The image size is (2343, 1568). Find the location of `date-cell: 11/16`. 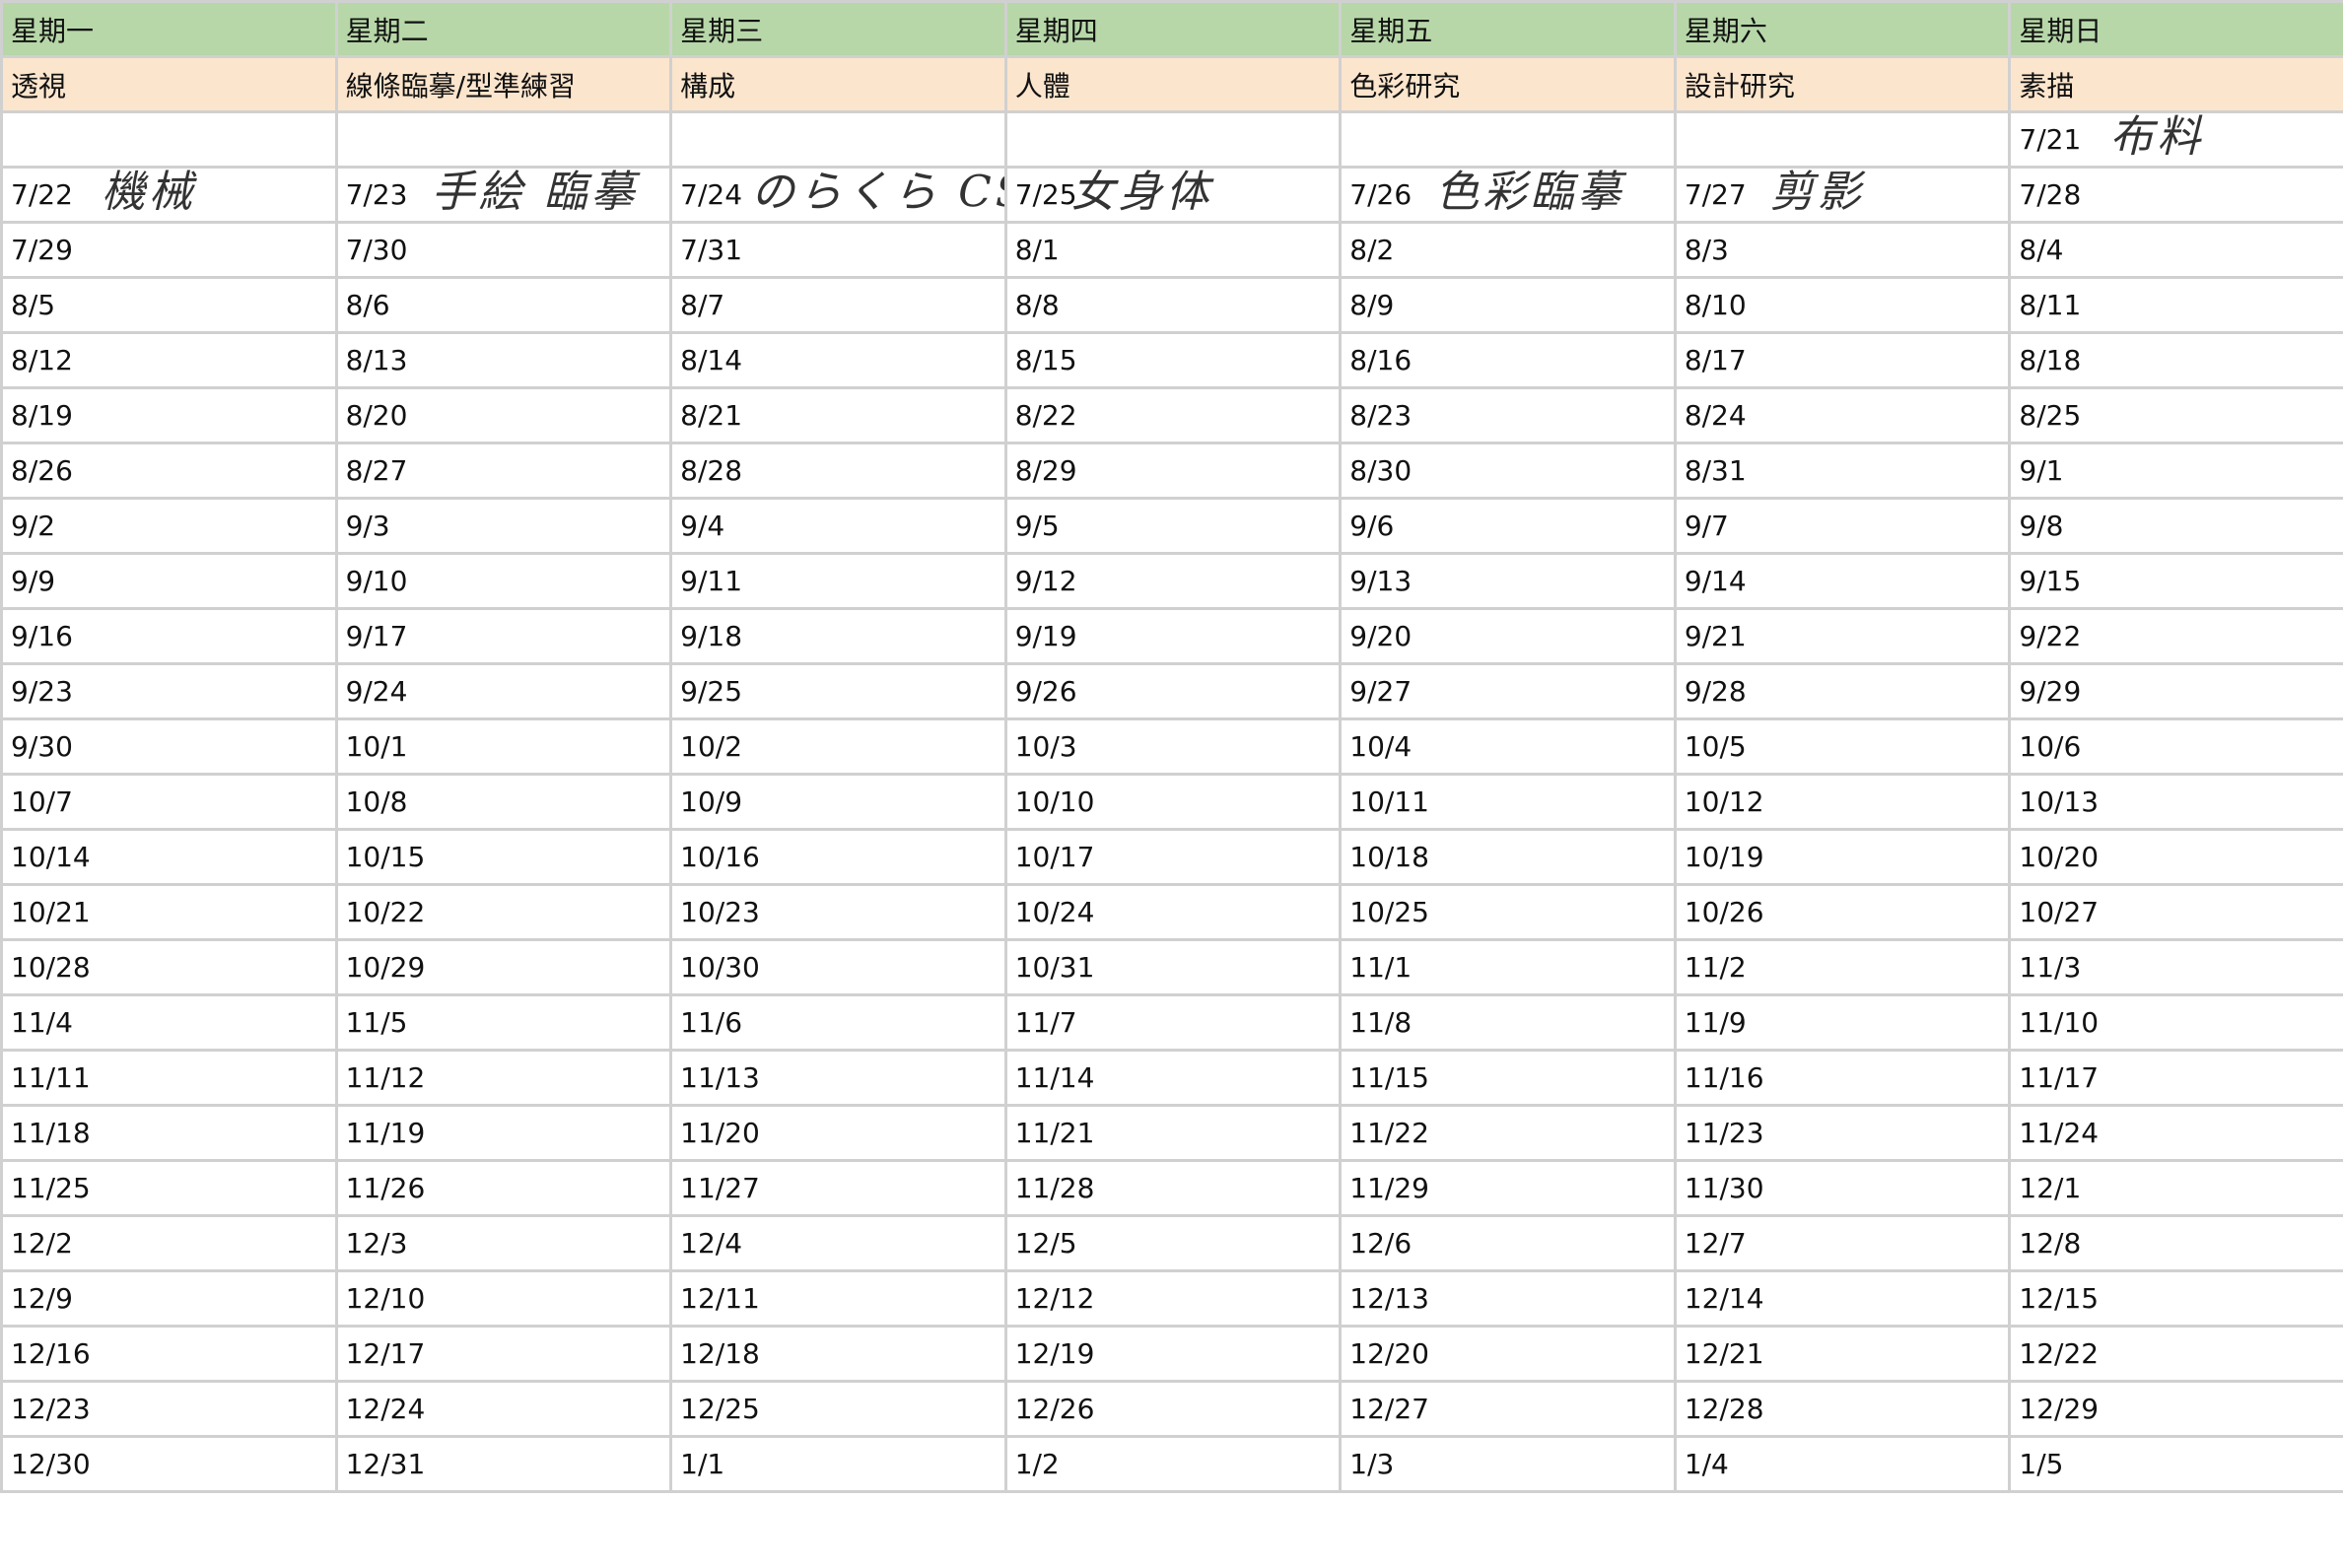

date-cell: 11/16 is located at coordinates (1842, 1078).